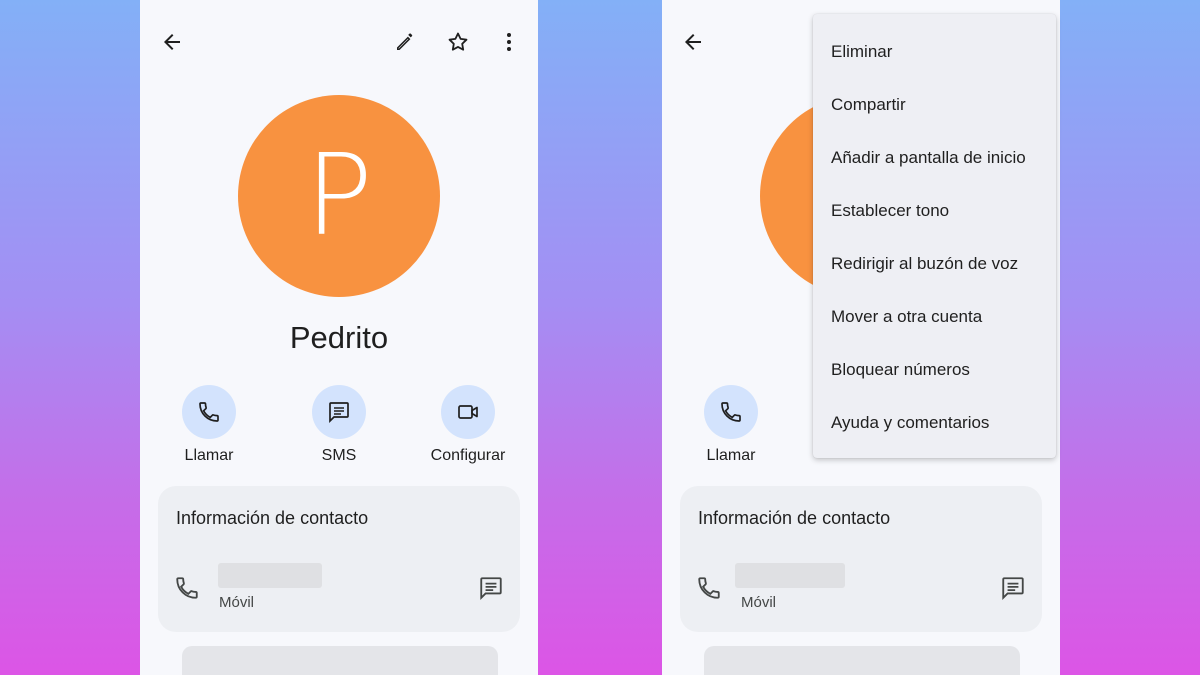 The image size is (1200, 675). I want to click on contact-name: Pedrito, so click(339, 337).